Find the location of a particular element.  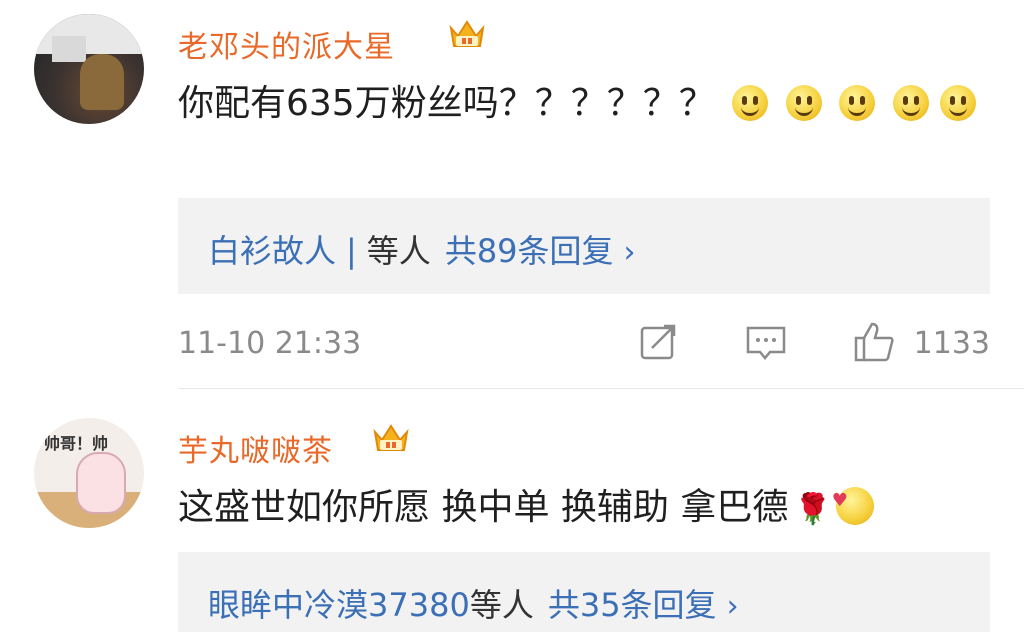

reply-count-link: 共35条回复 is located at coordinates (632, 605).